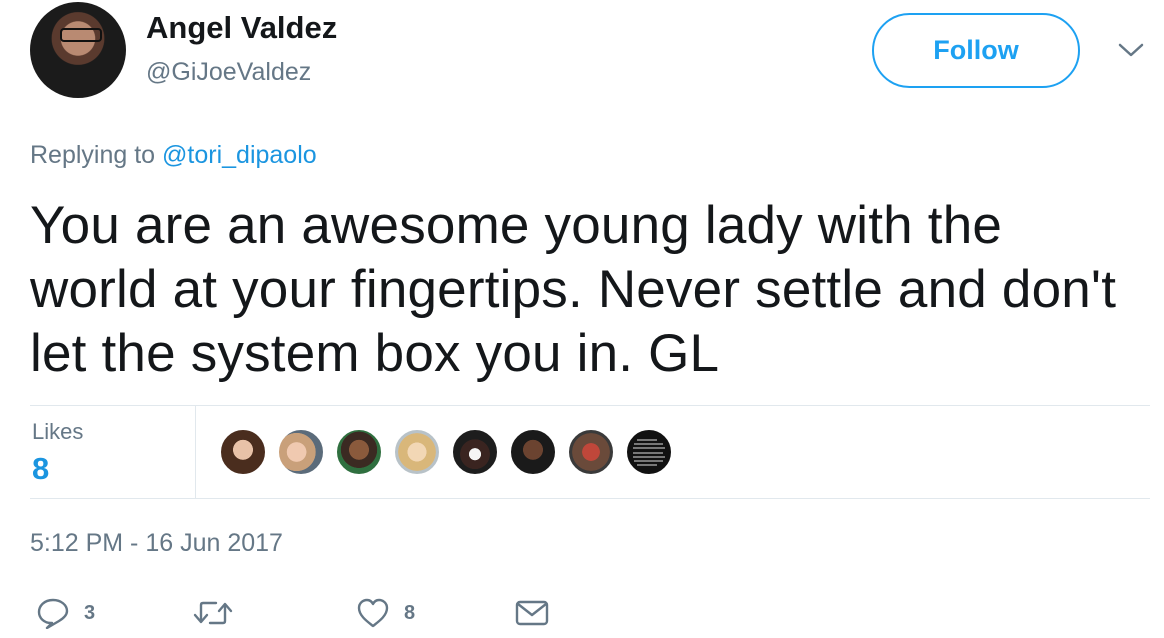 This screenshot has height=638, width=1164. I want to click on likes-separator, so click(195, 452).